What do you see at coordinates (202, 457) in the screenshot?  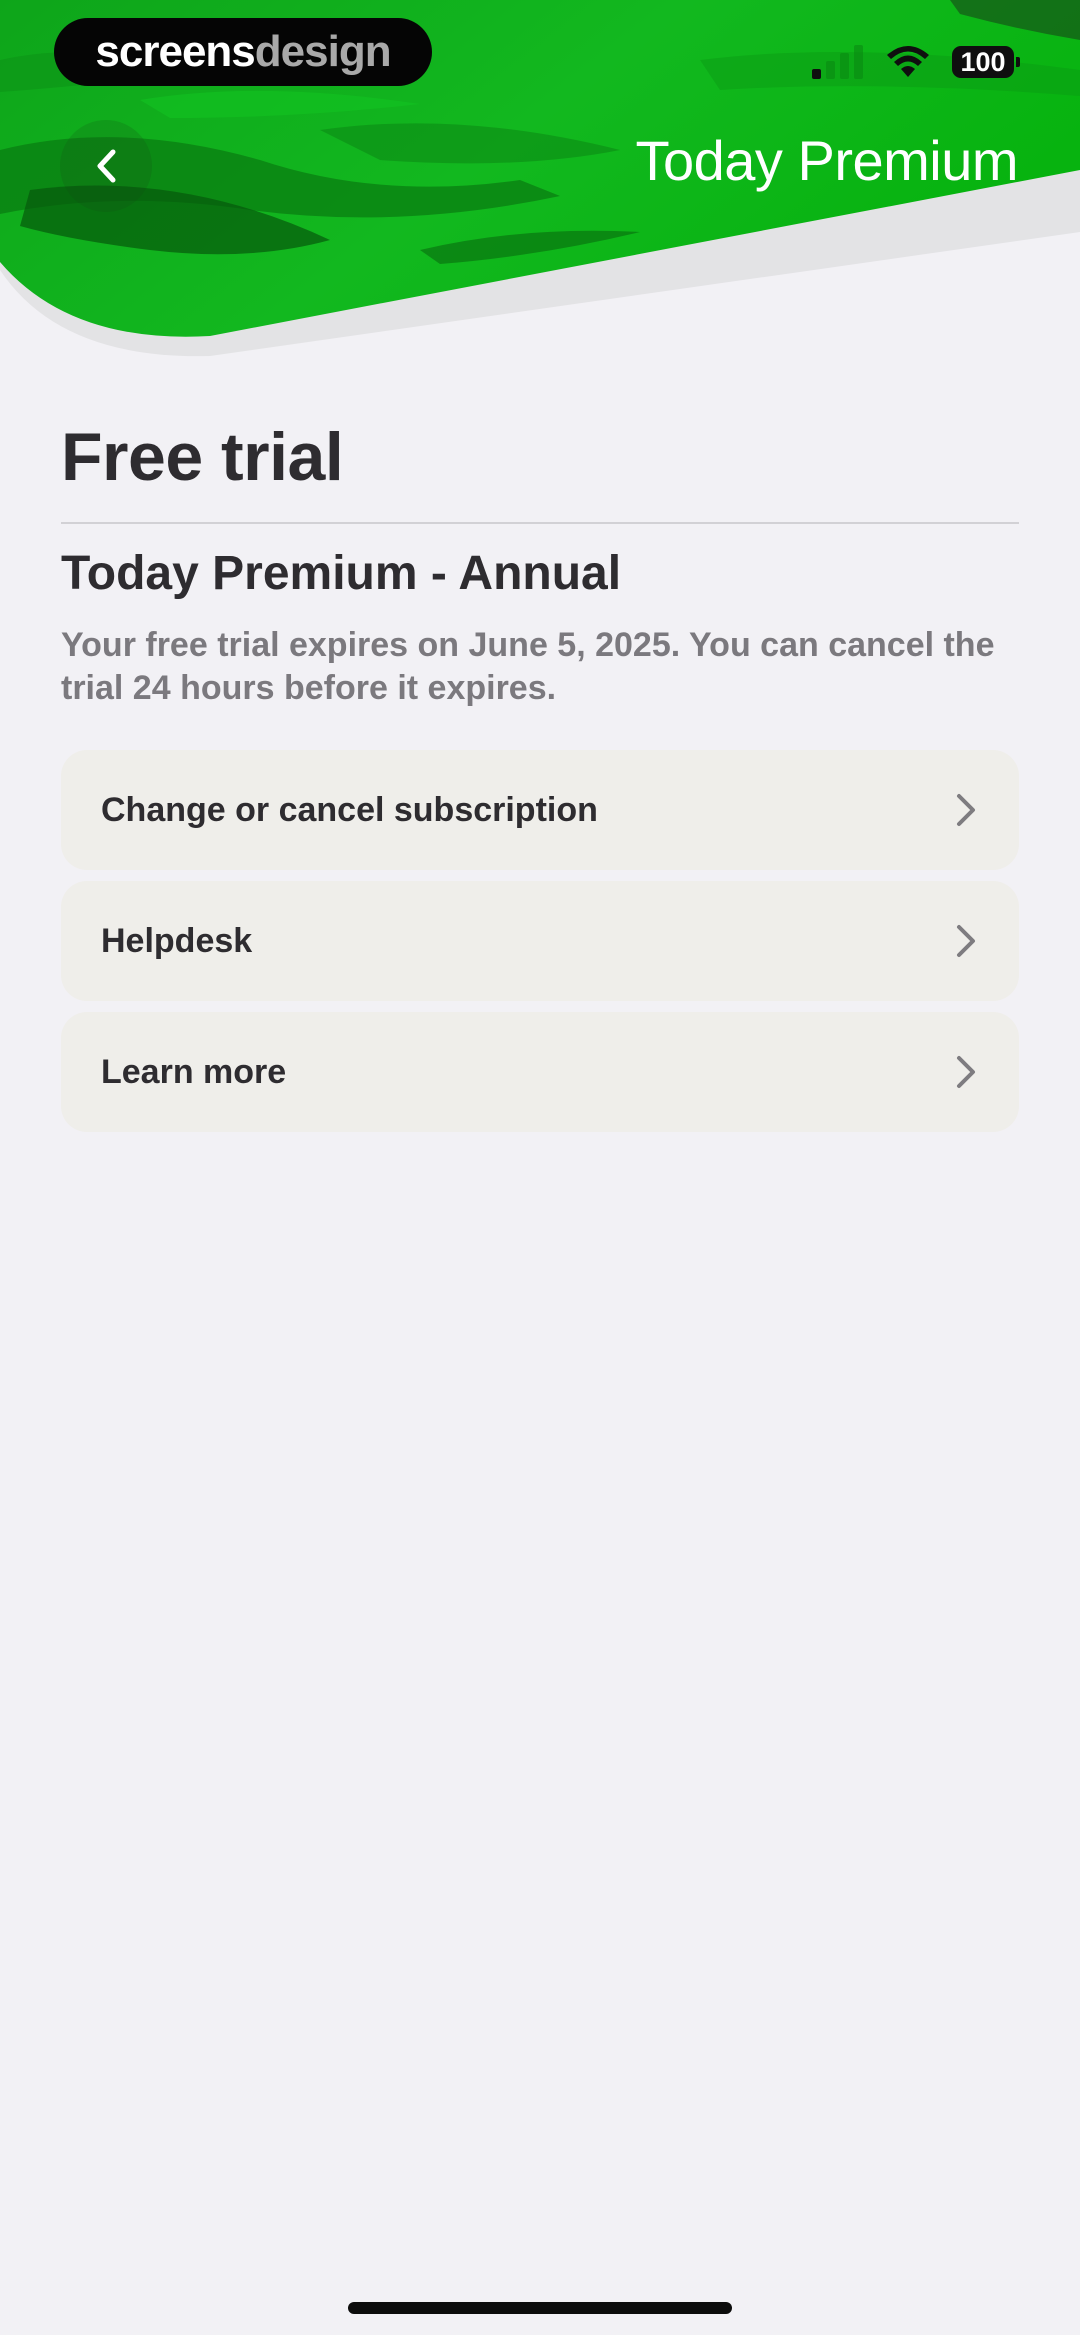 I see `page-title: Free trial` at bounding box center [202, 457].